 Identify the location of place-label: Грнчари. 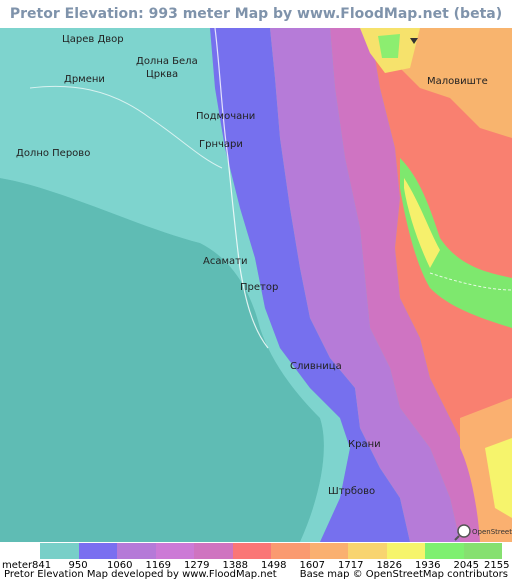
(221, 144).